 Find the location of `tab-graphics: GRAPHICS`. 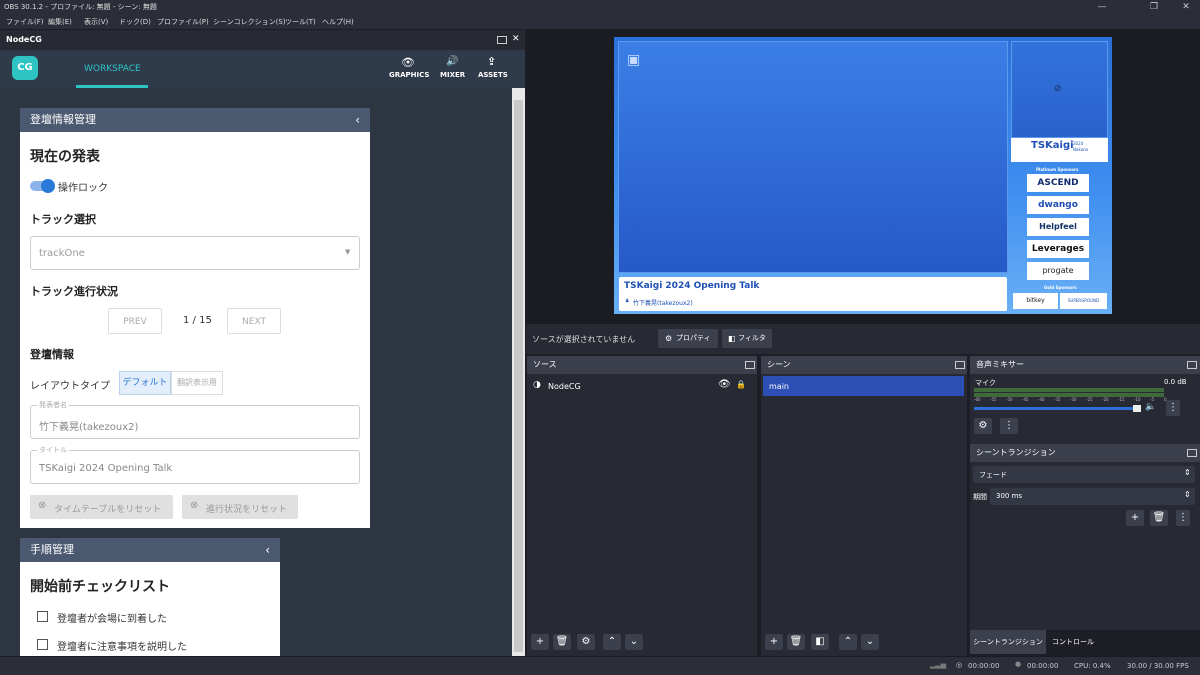

tab-graphics: GRAPHICS is located at coordinates (409, 75).